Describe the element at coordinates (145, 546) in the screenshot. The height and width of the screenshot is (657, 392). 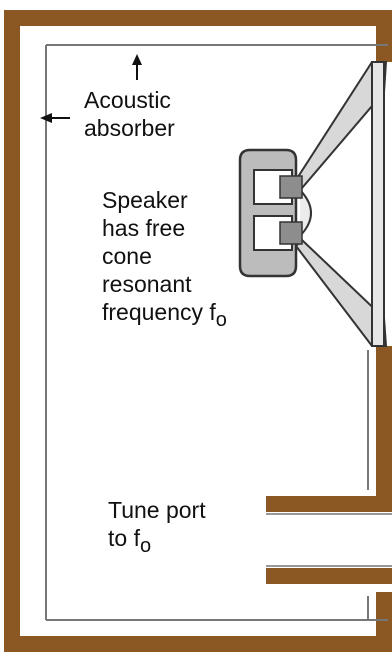
I see `port-frequency-subscript: o` at that location.